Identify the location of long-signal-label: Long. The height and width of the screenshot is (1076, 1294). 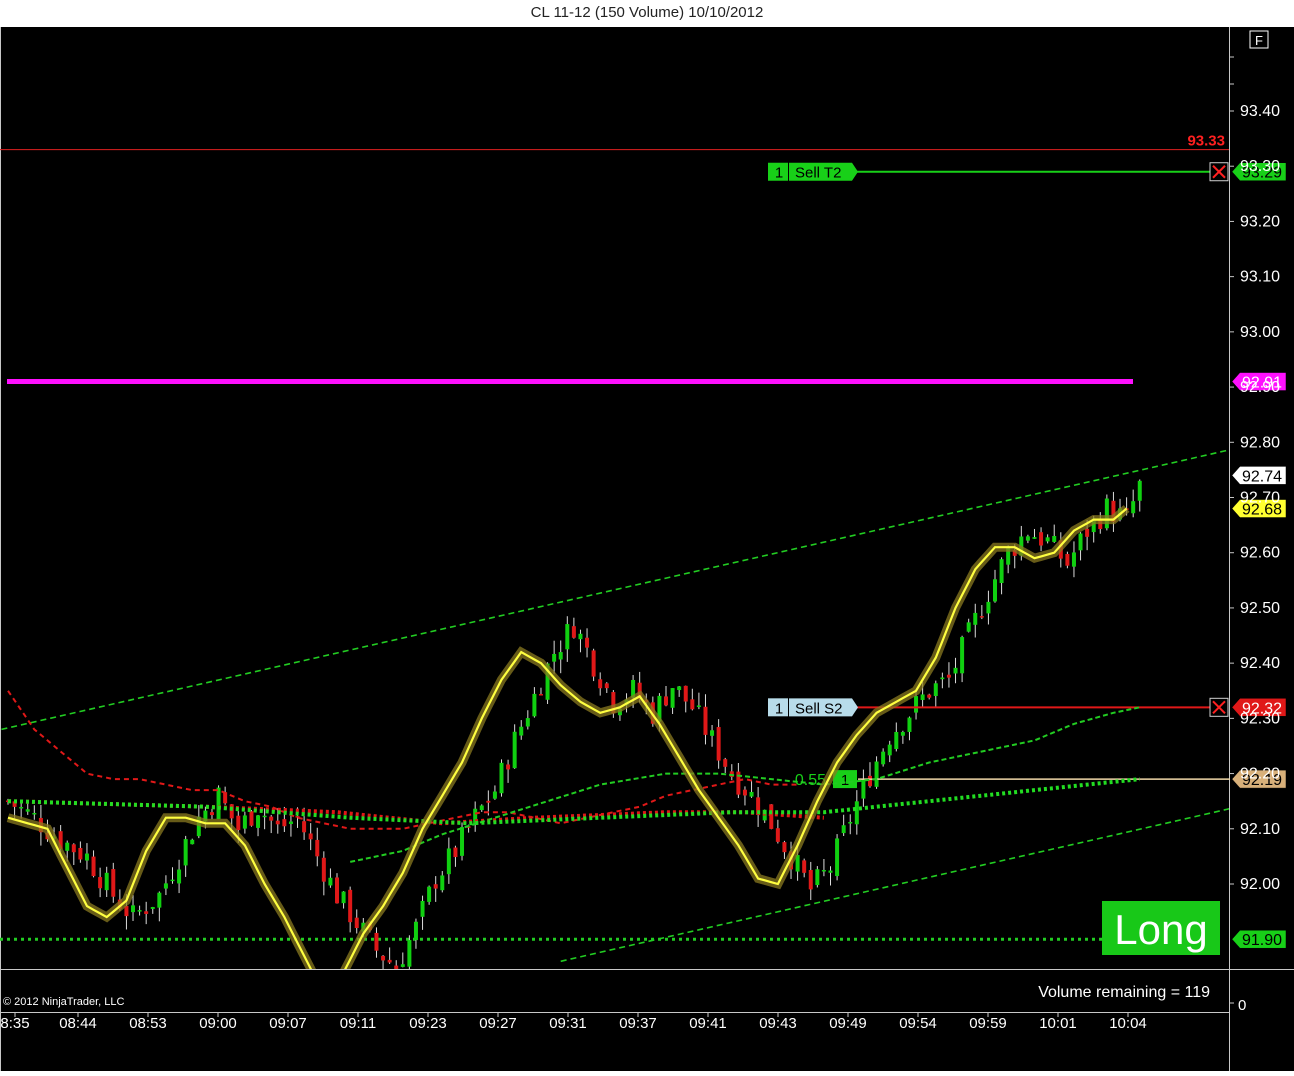
(1160, 929).